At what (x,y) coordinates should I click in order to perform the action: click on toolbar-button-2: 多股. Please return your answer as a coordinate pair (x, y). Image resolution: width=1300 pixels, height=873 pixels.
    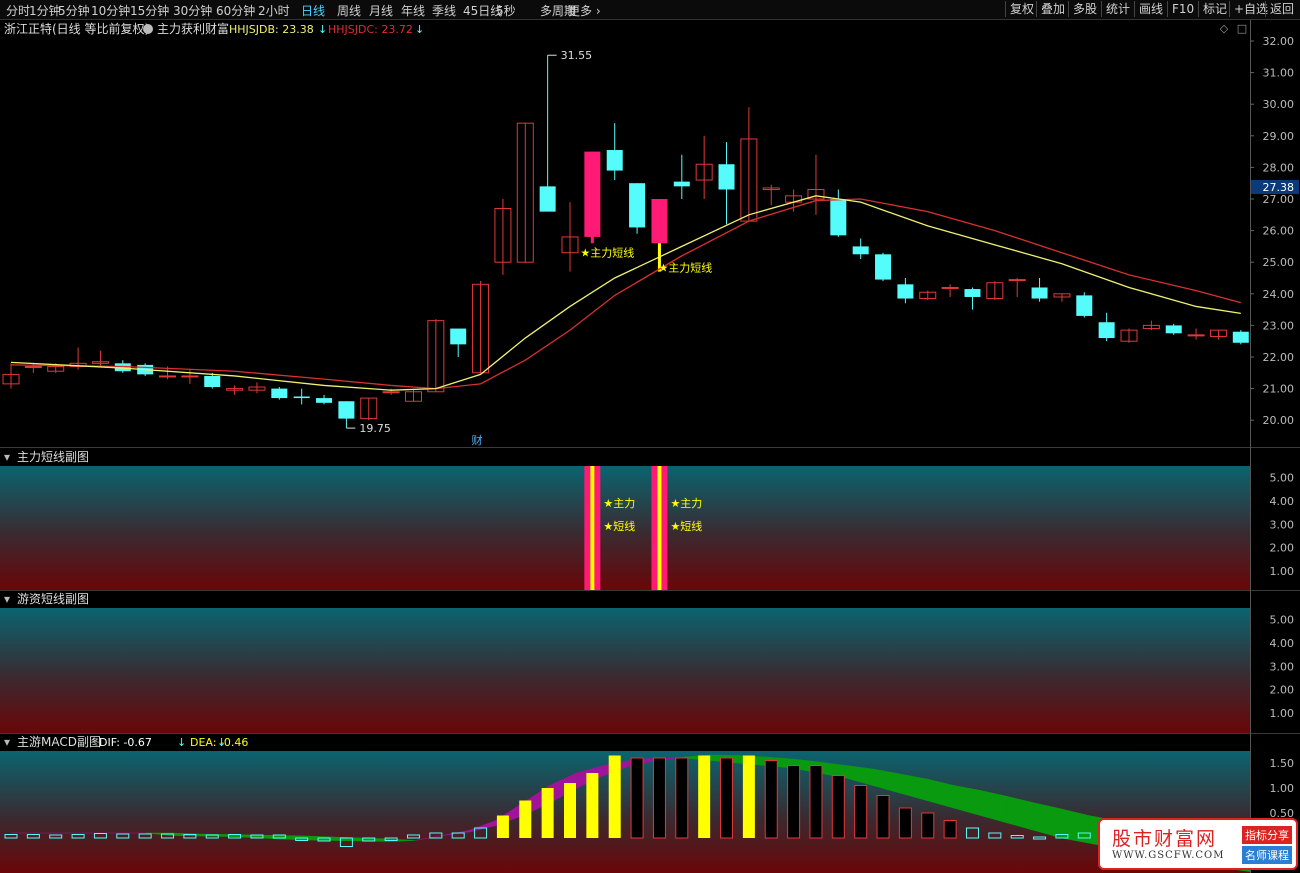
    Looking at the image, I should click on (1084, 9).